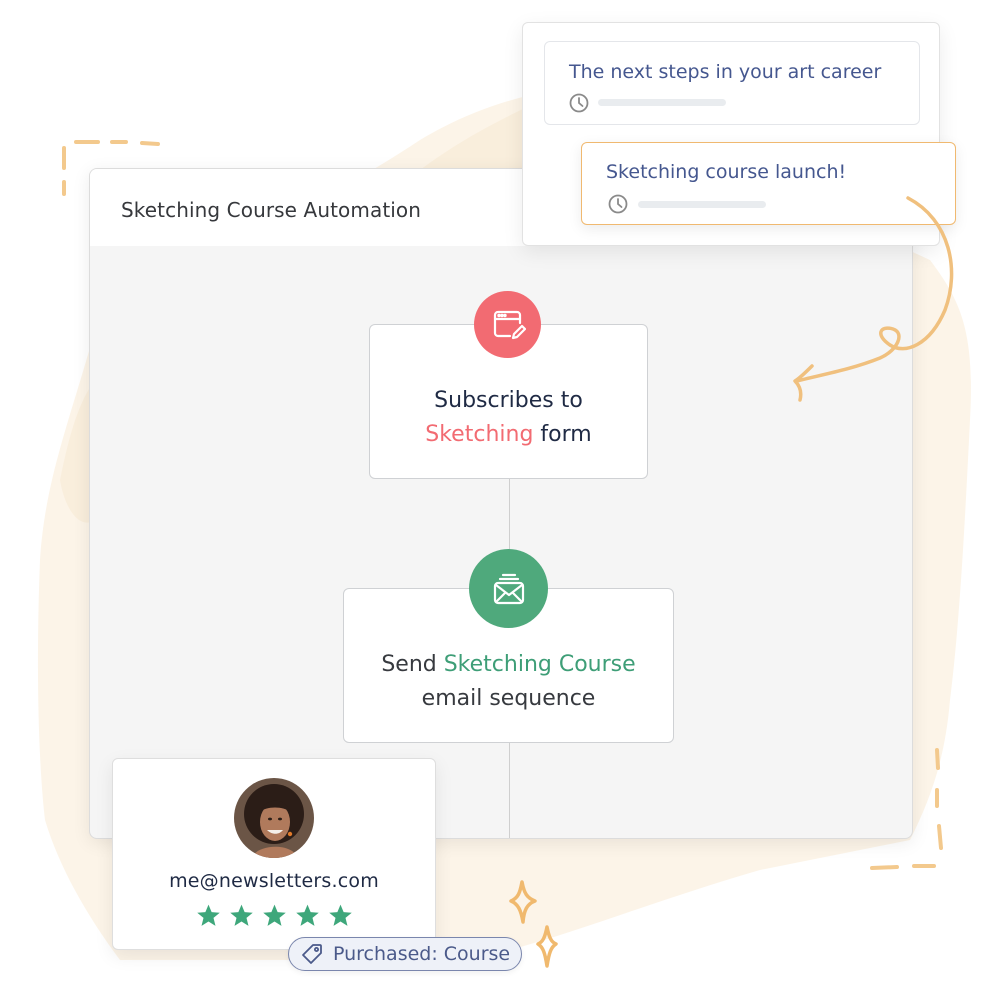  Describe the element at coordinates (271, 210) in the screenshot. I see `automation-title: Sketching Course Automation` at that location.